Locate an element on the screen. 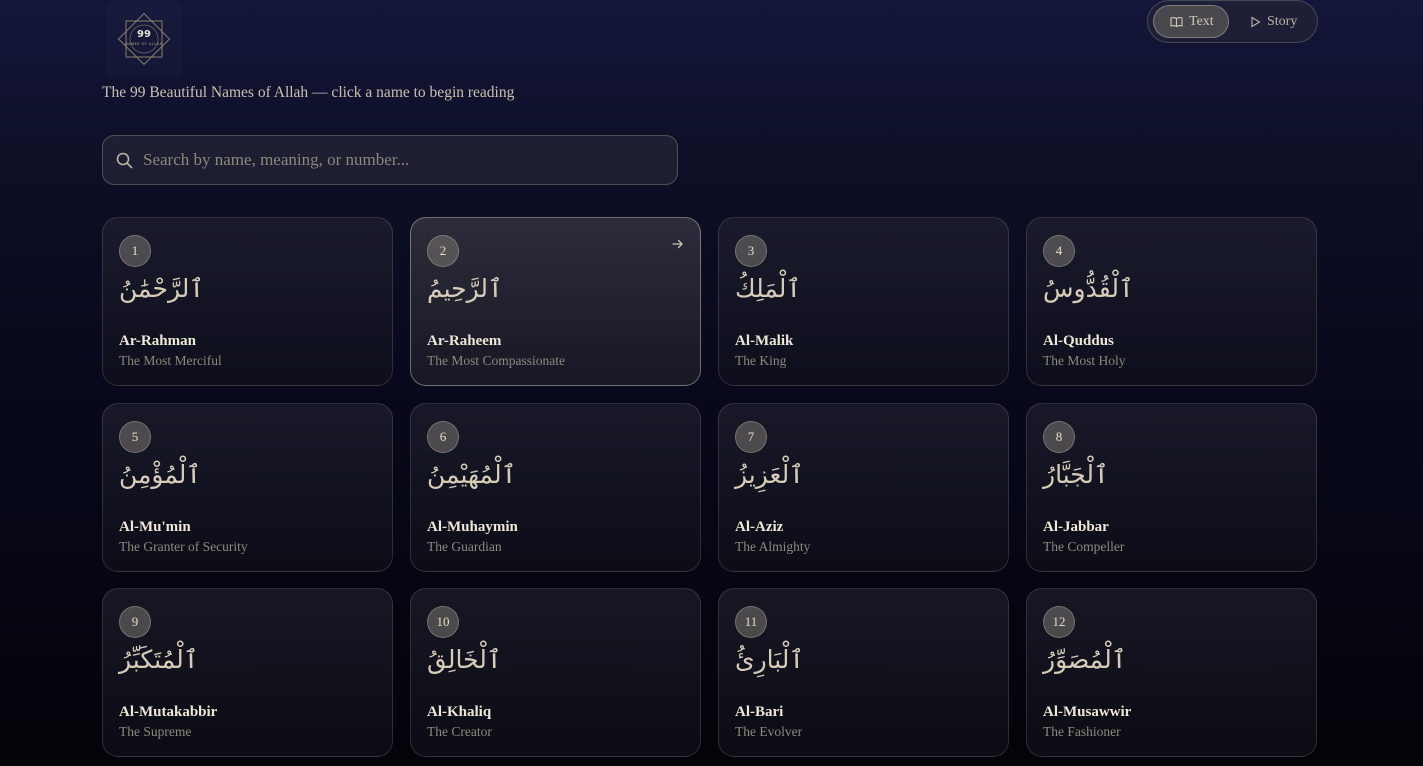 The height and width of the screenshot is (766, 1423). arabic-name: ٱلْجَبَّارُ is located at coordinates (1076, 474).